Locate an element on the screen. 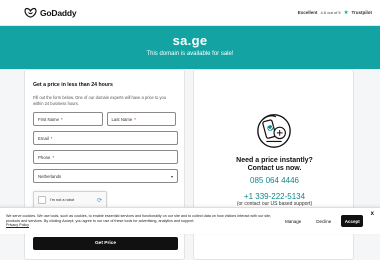  recaptcha-label: I'm not a robot is located at coordinates (62, 200).